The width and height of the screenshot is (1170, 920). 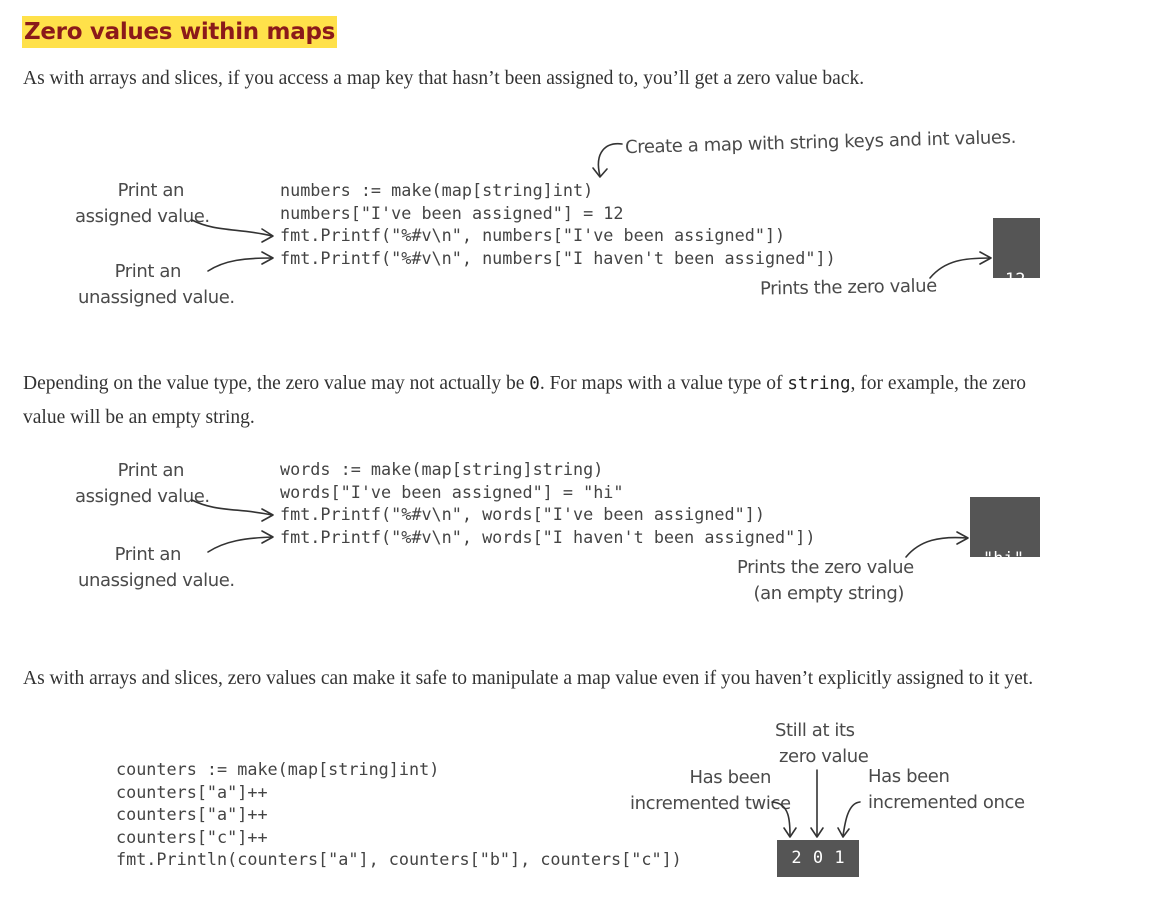 What do you see at coordinates (1010, 346) in the screenshot?
I see `output-line: 0` at bounding box center [1010, 346].